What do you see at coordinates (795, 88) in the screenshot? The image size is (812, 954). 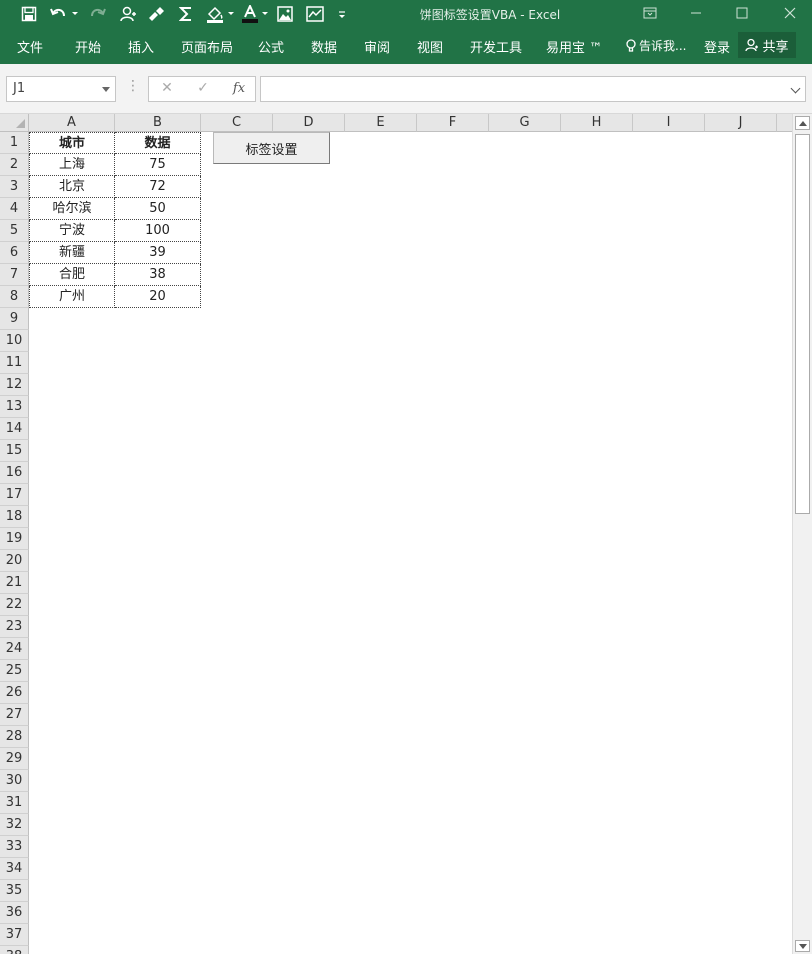 I see `expand-formula-bar-icon` at bounding box center [795, 88].